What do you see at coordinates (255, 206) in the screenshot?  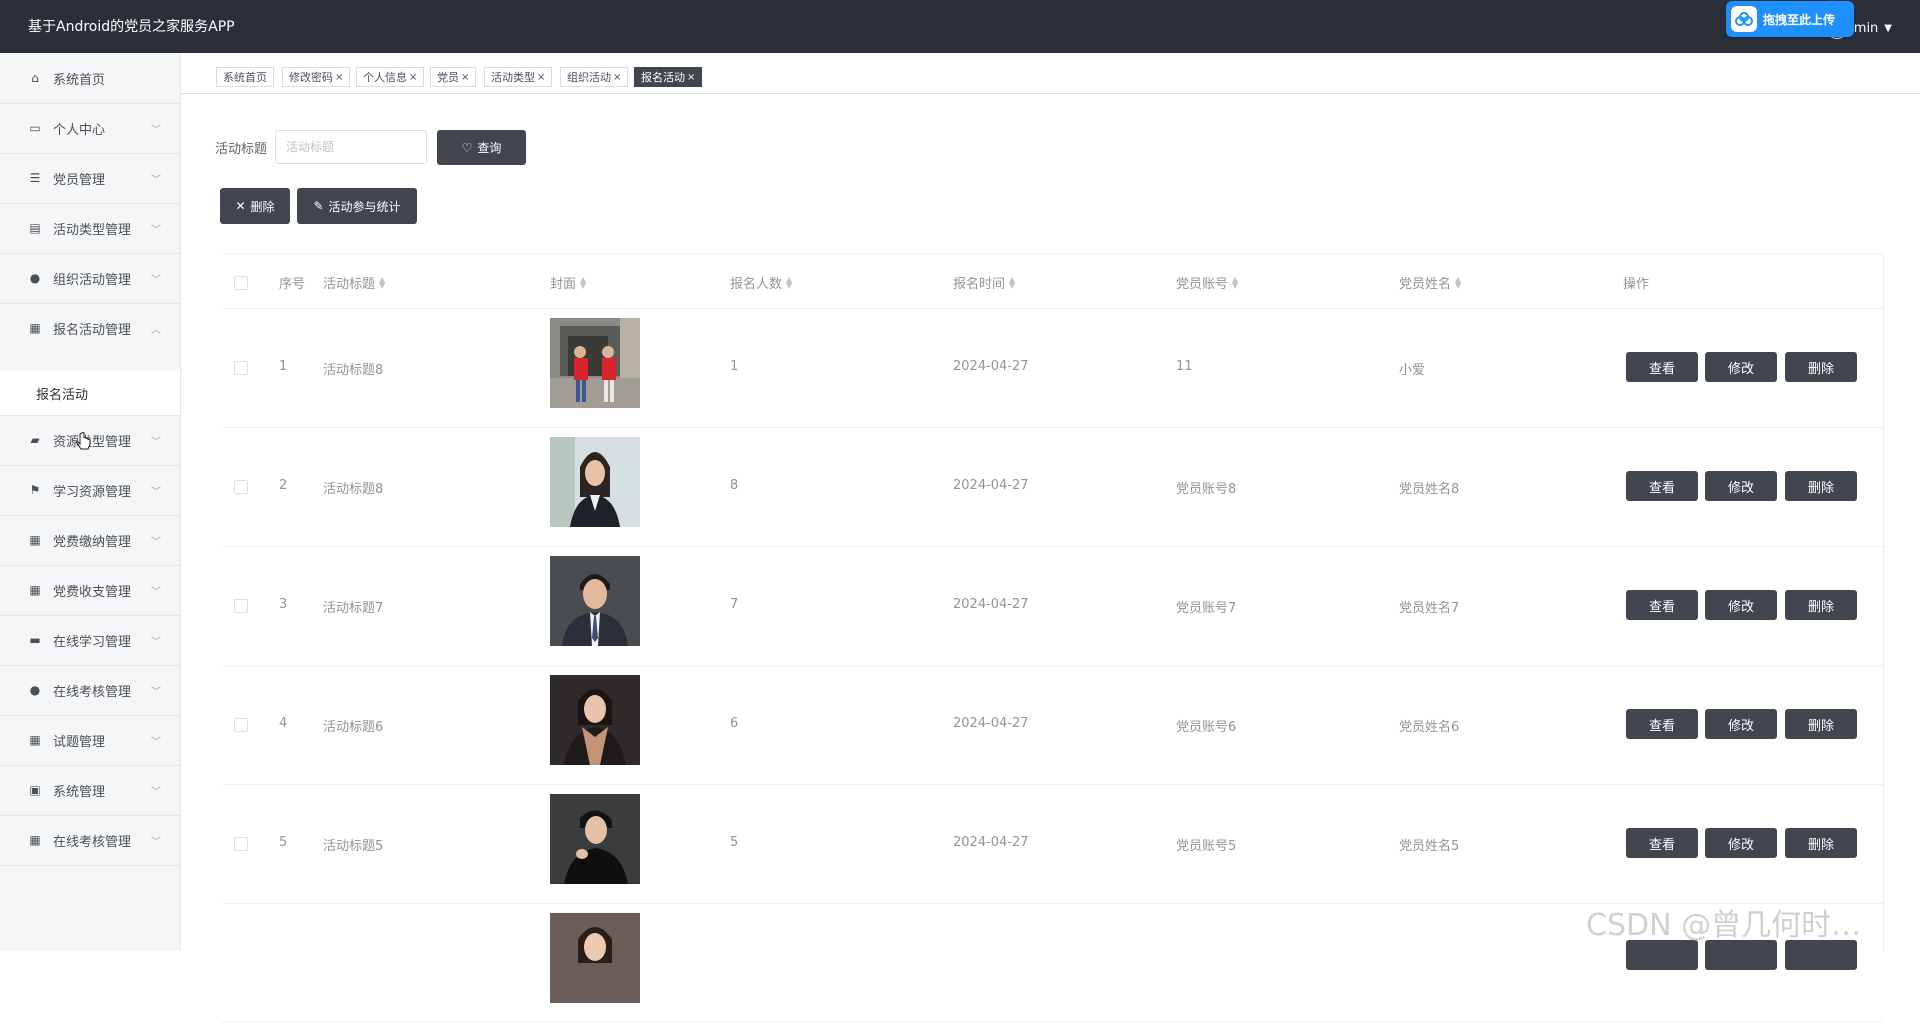 I see `delete-button: ✕ 删除` at bounding box center [255, 206].